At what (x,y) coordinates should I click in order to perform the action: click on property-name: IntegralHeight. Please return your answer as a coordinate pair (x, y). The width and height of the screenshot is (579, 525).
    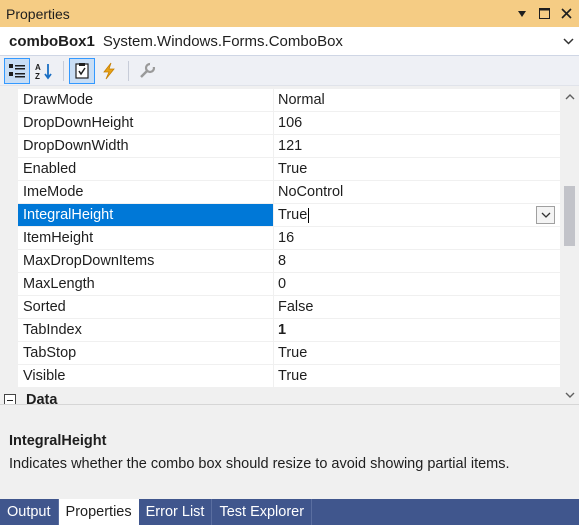
    Looking at the image, I should click on (145, 215).